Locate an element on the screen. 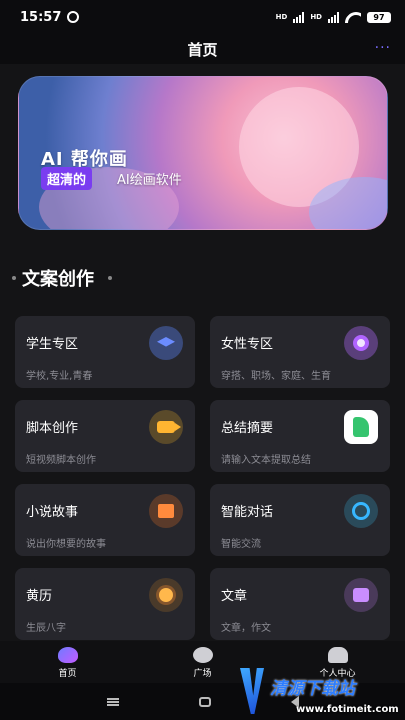 The height and width of the screenshot is (720, 405). home-button is located at coordinates (204, 701).